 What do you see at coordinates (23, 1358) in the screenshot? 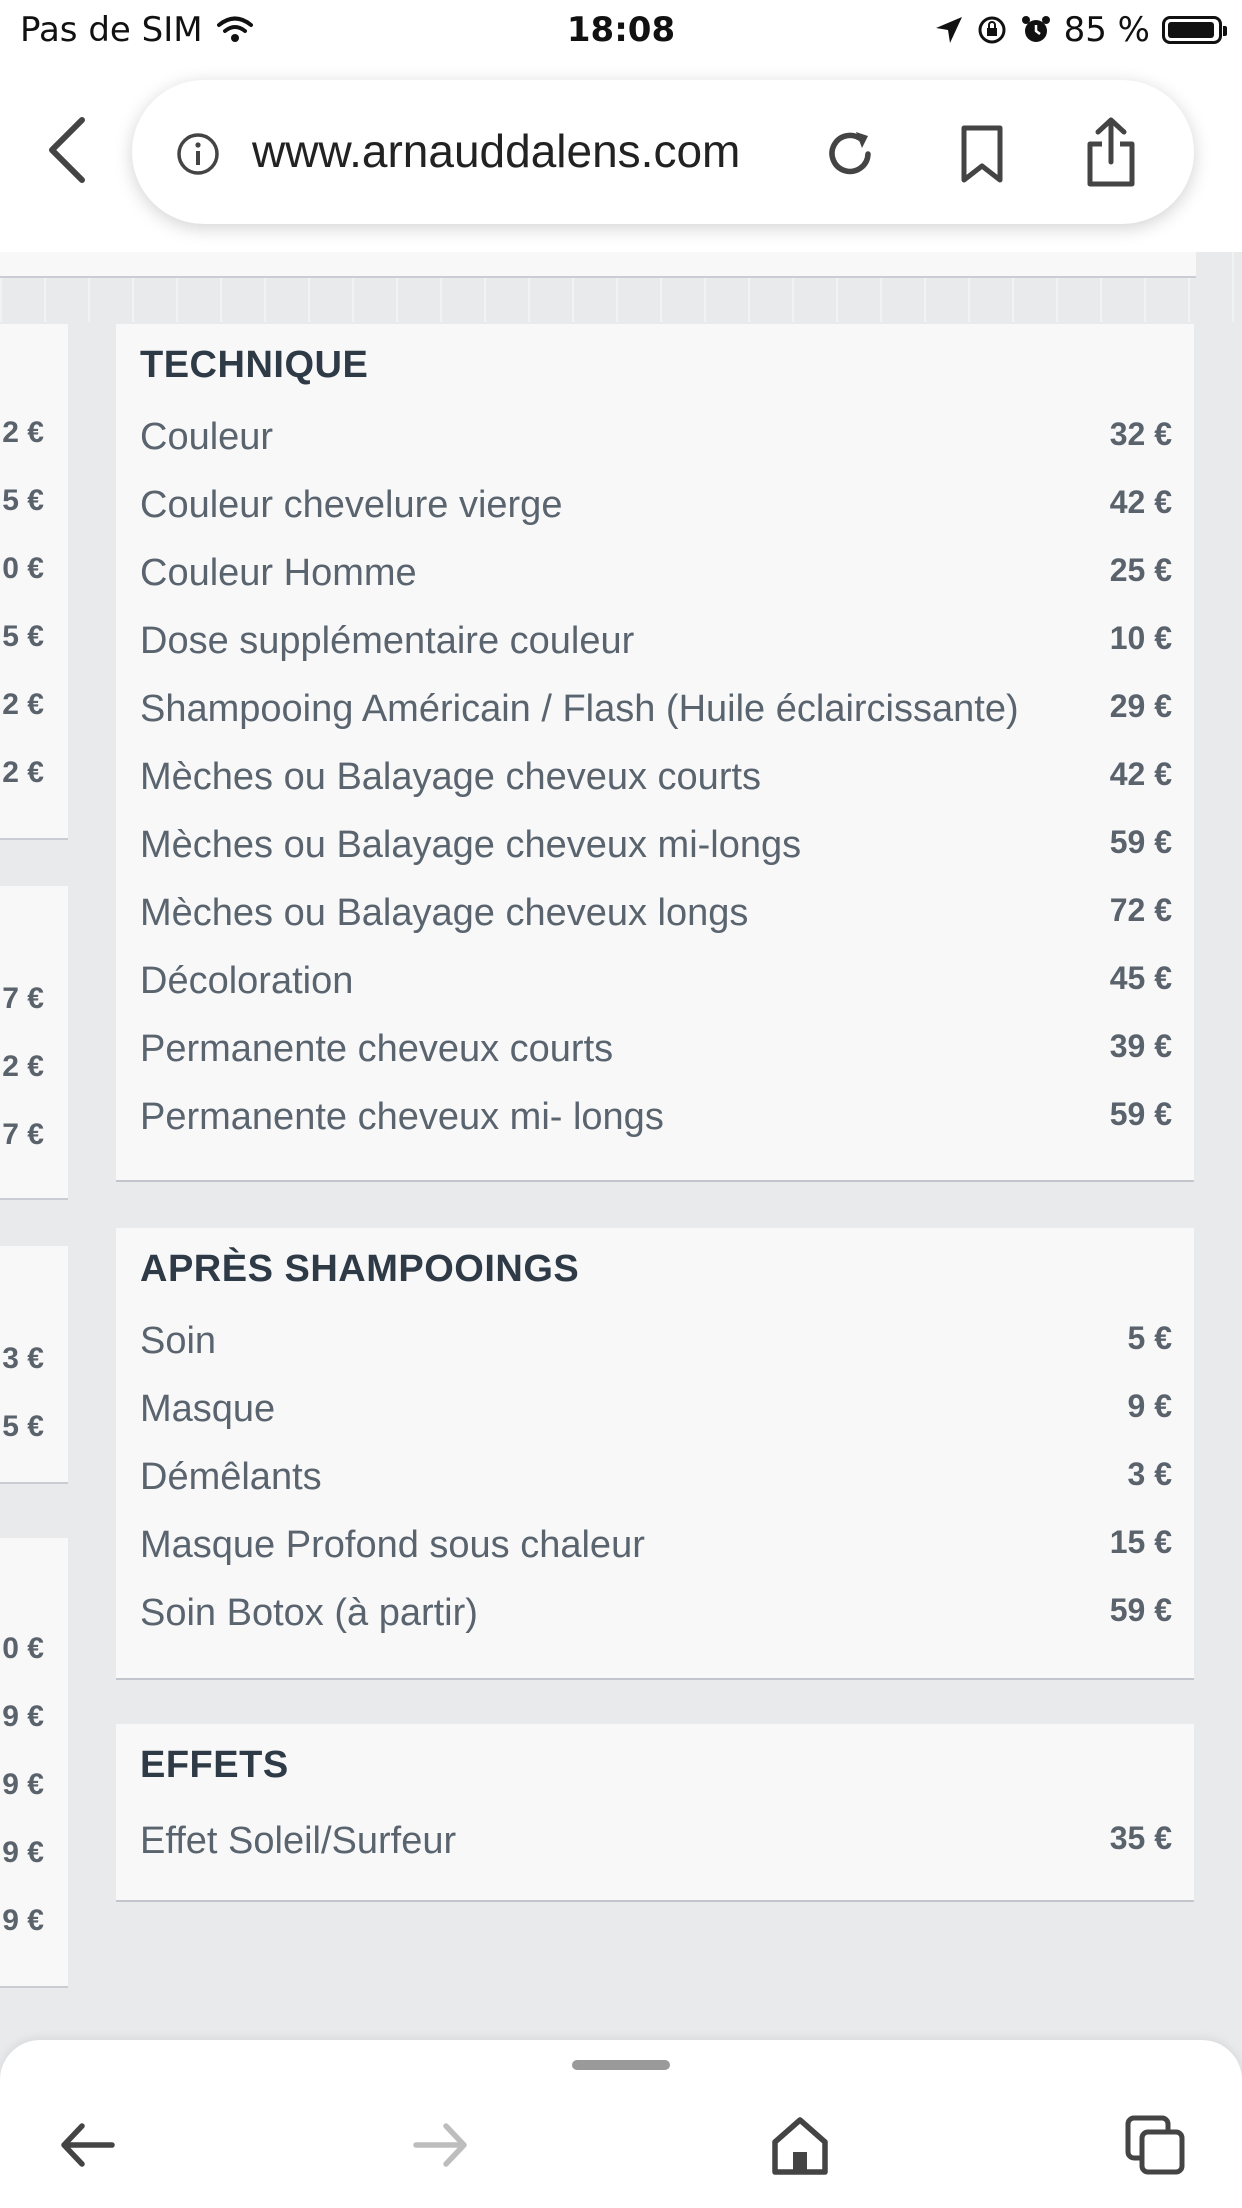
I see `left-price: 3 €` at bounding box center [23, 1358].